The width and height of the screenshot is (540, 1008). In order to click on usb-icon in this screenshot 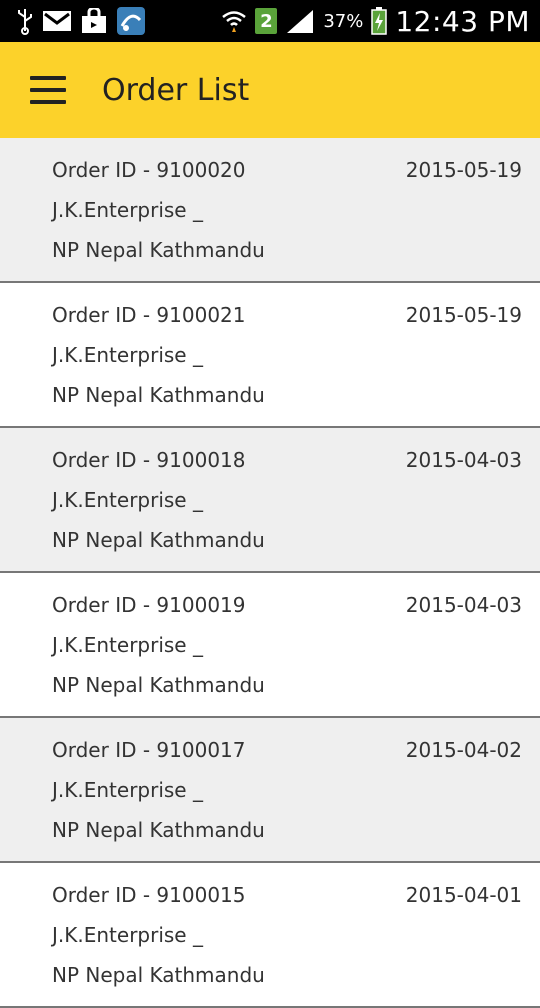, I will do `click(25, 21)`.